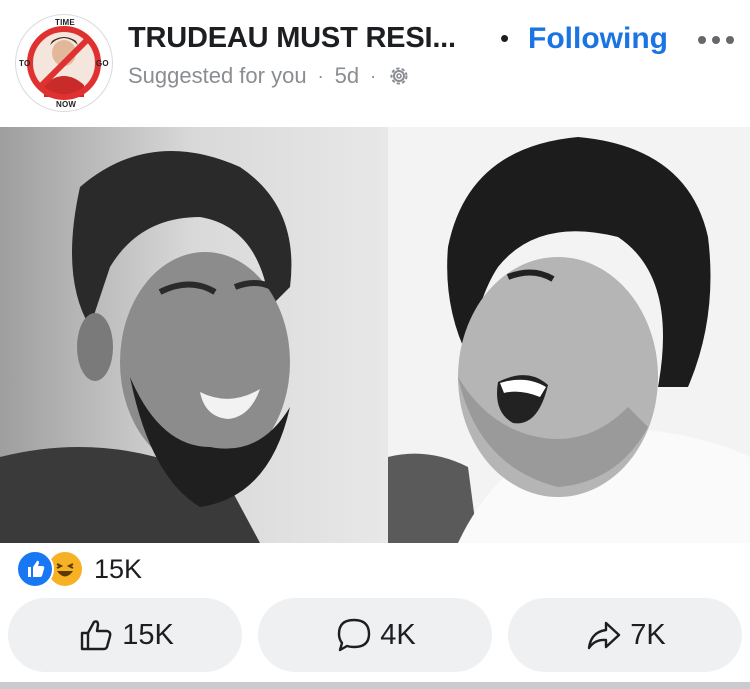 This screenshot has width=750, height=689. Describe the element at coordinates (102, 63) in the screenshot. I see `avatar-text-right: GO` at that location.